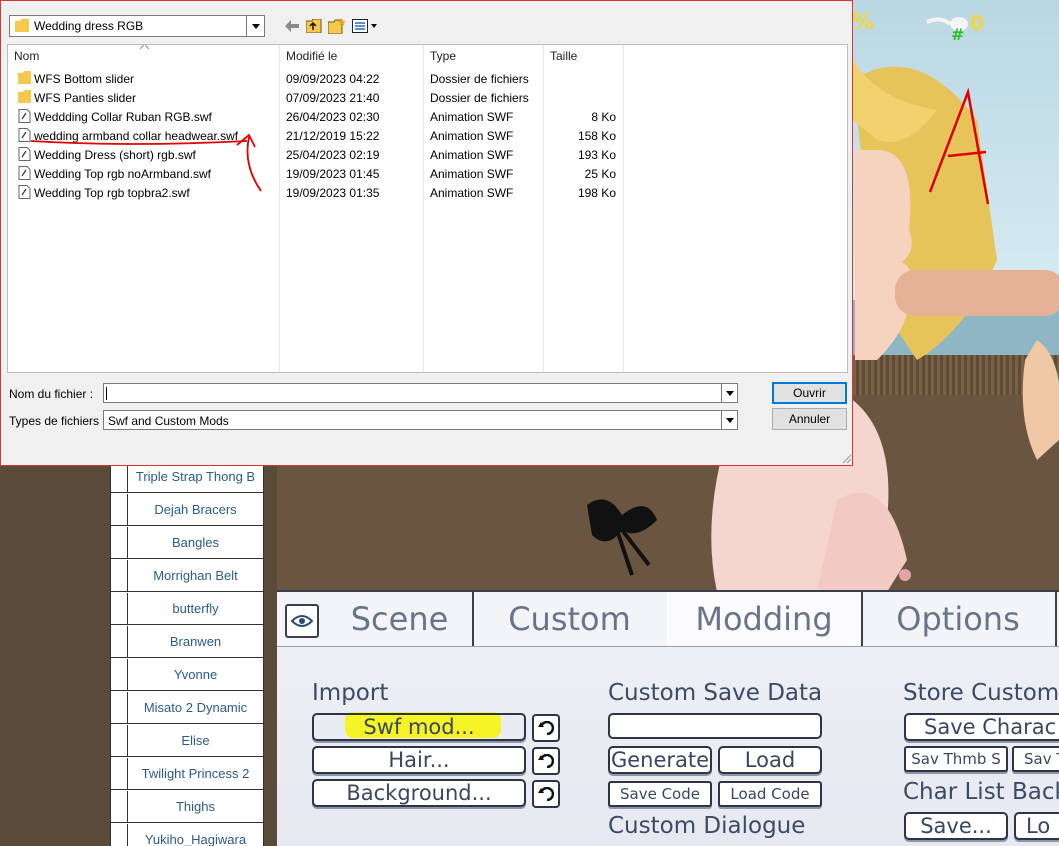  Describe the element at coordinates (1036, 826) in the screenshot. I see `load-list-button: Lo` at that location.